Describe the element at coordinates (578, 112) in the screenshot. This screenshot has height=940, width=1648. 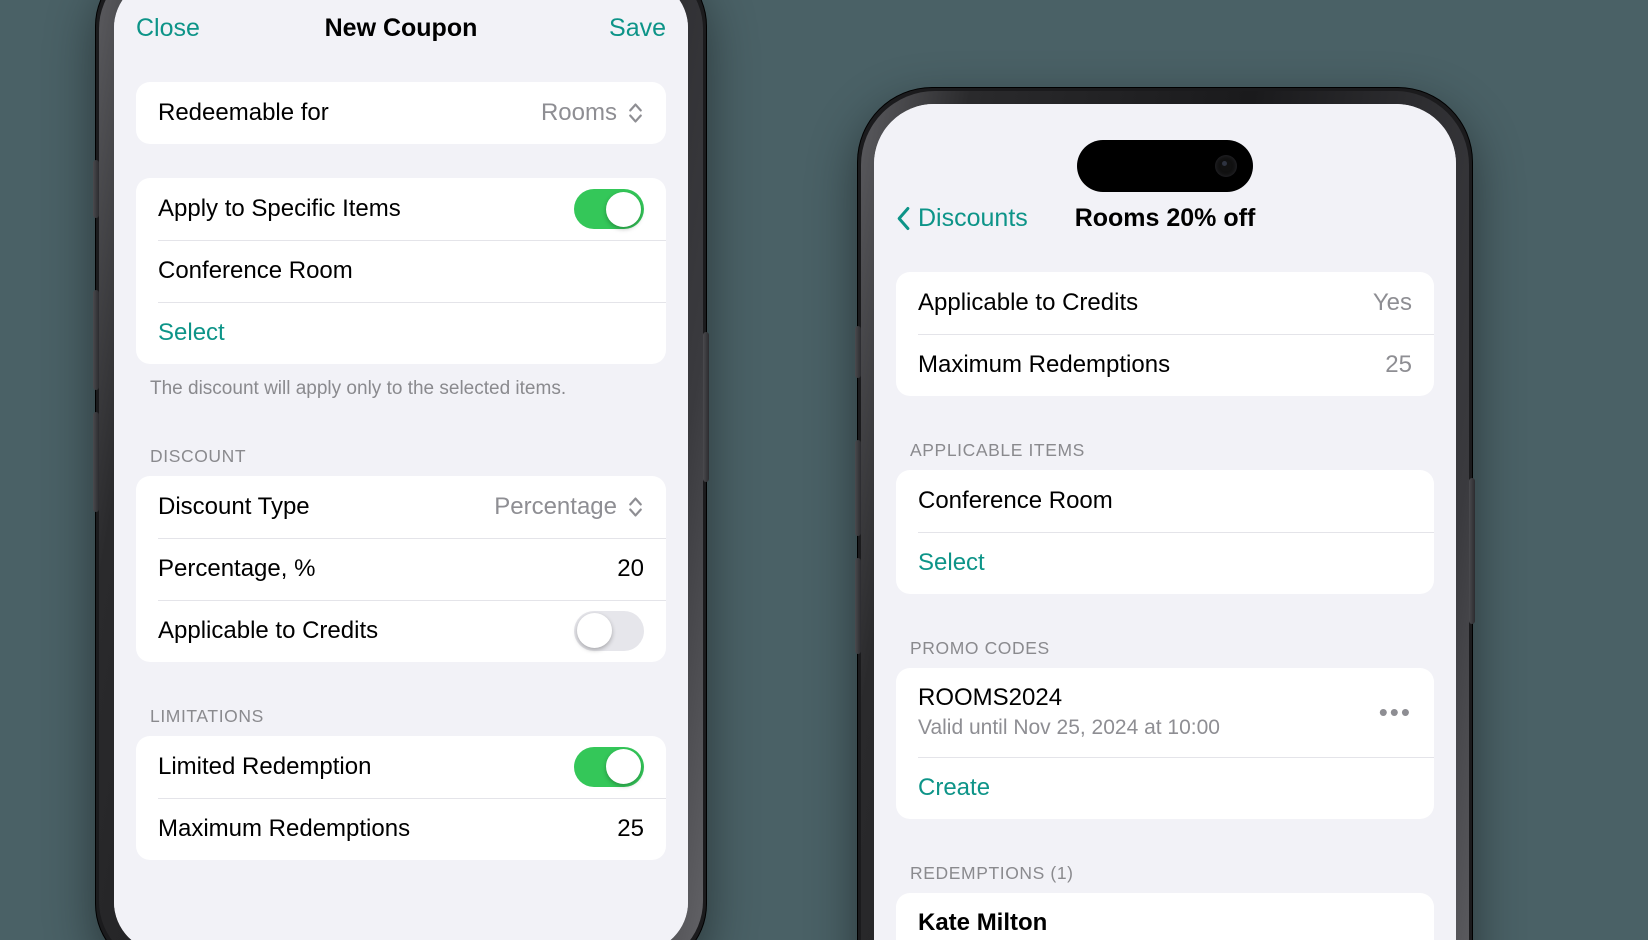
I see `redeemable-for-value: Rooms` at that location.